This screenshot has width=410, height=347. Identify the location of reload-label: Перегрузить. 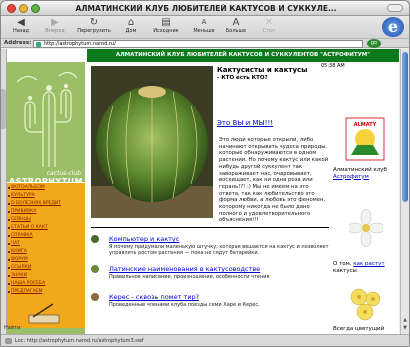
(94, 31).